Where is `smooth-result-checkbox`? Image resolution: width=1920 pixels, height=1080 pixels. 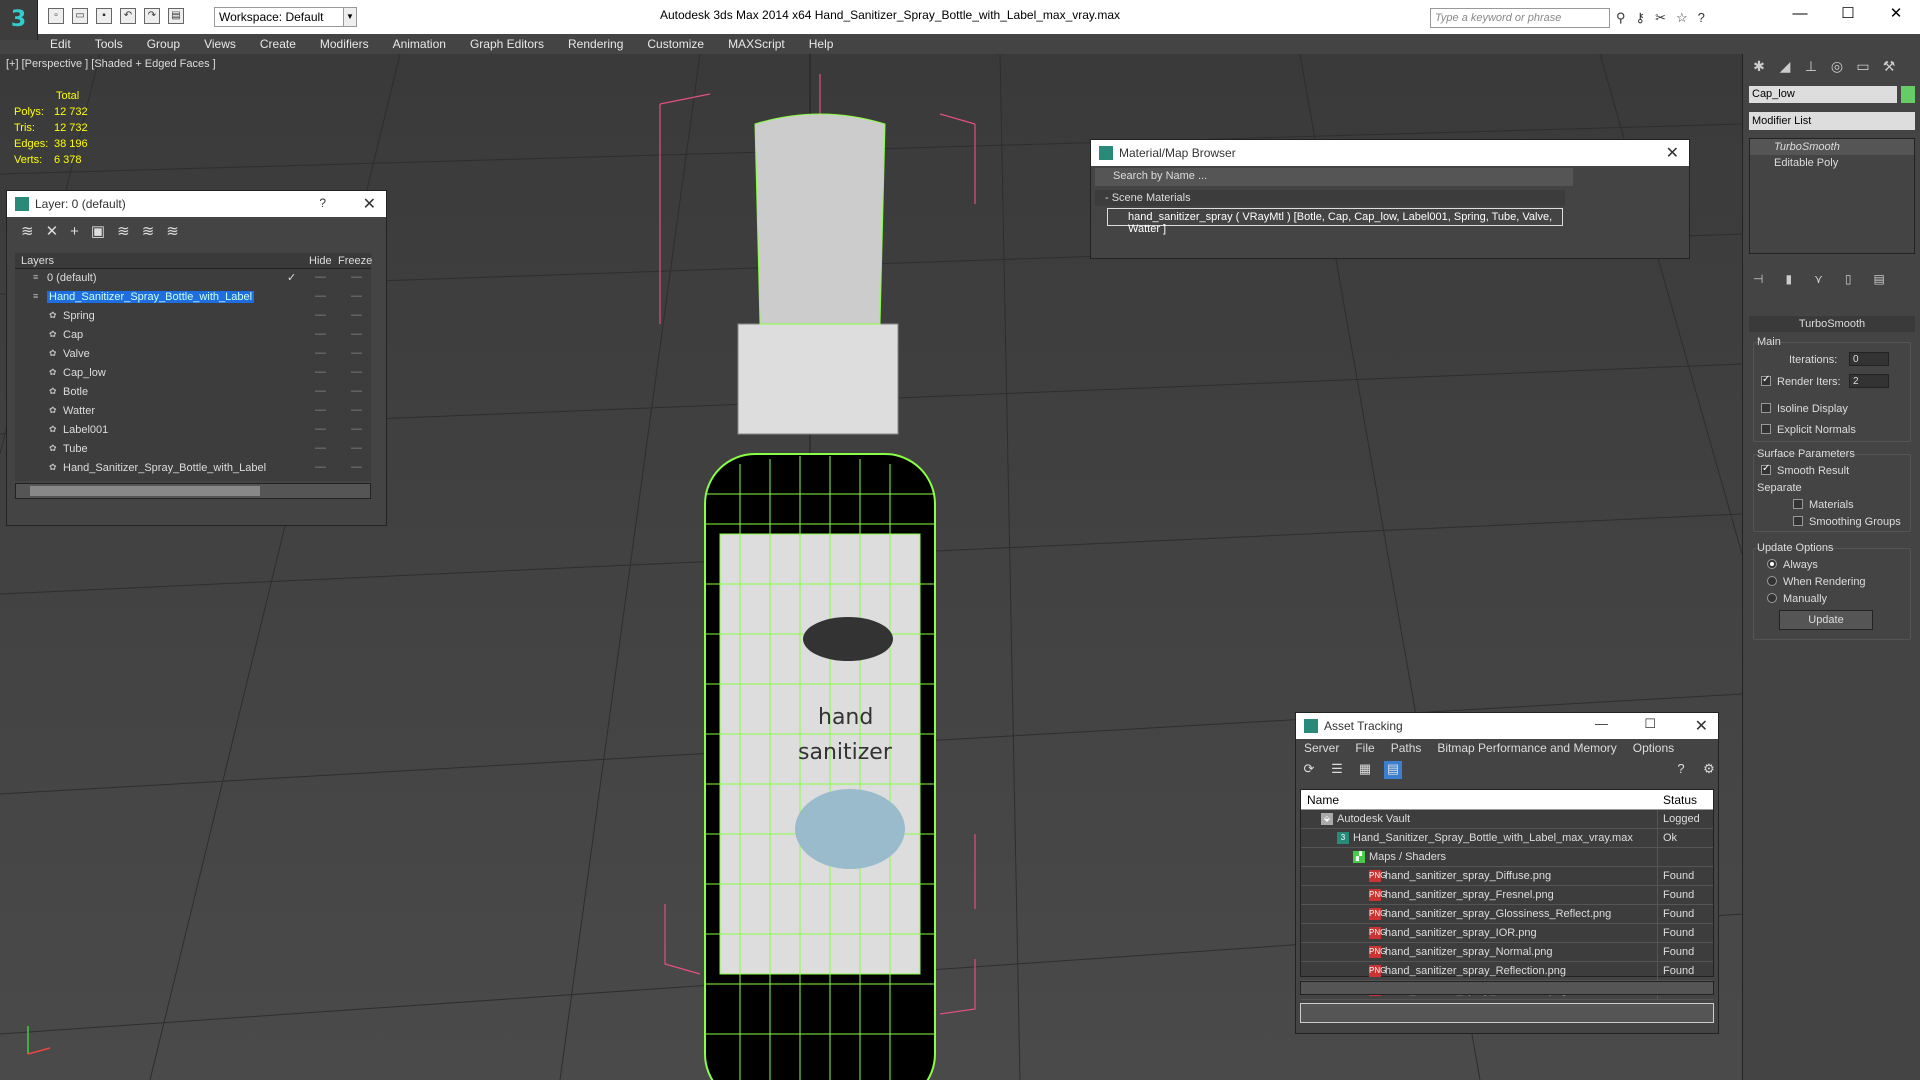 smooth-result-checkbox is located at coordinates (1766, 469).